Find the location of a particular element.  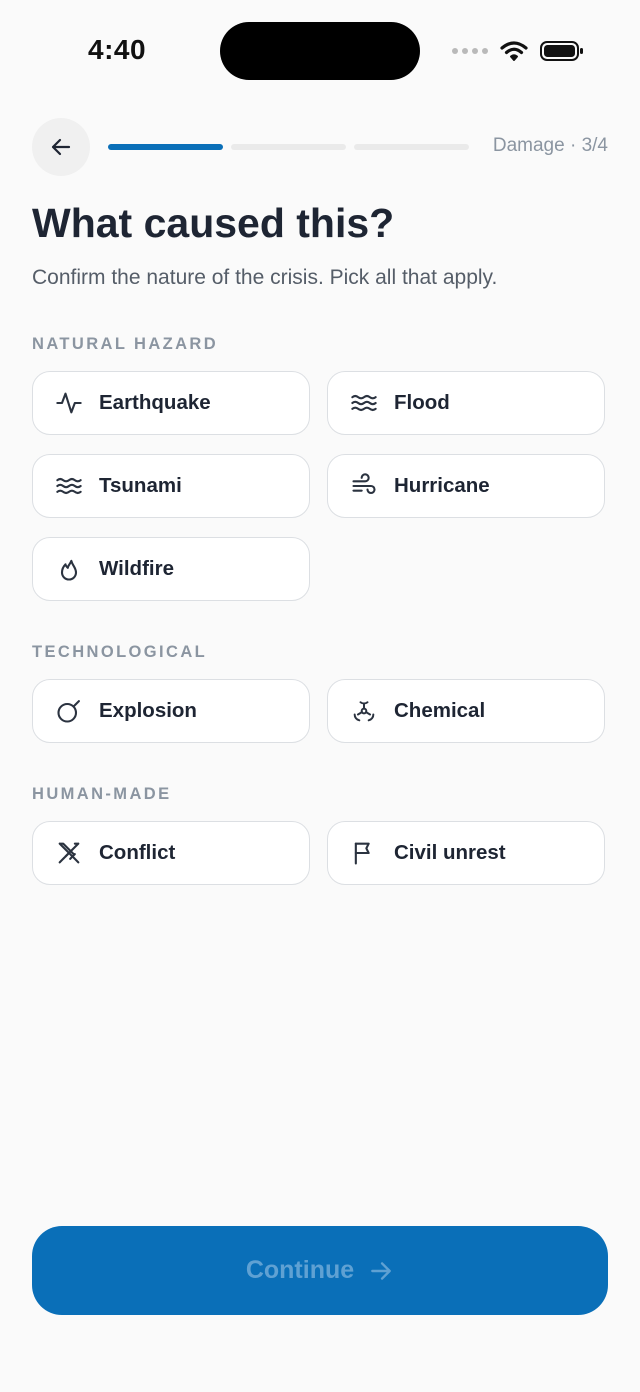

option-tsunami: Tsunami is located at coordinates (171, 486).